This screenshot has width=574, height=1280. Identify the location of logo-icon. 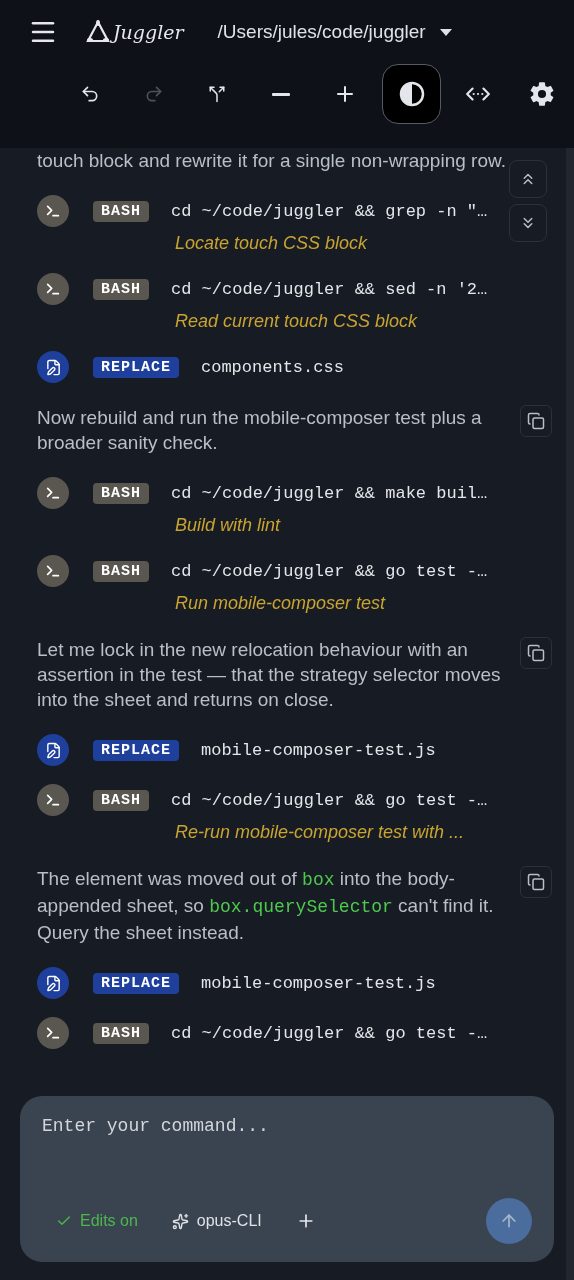
(98, 32).